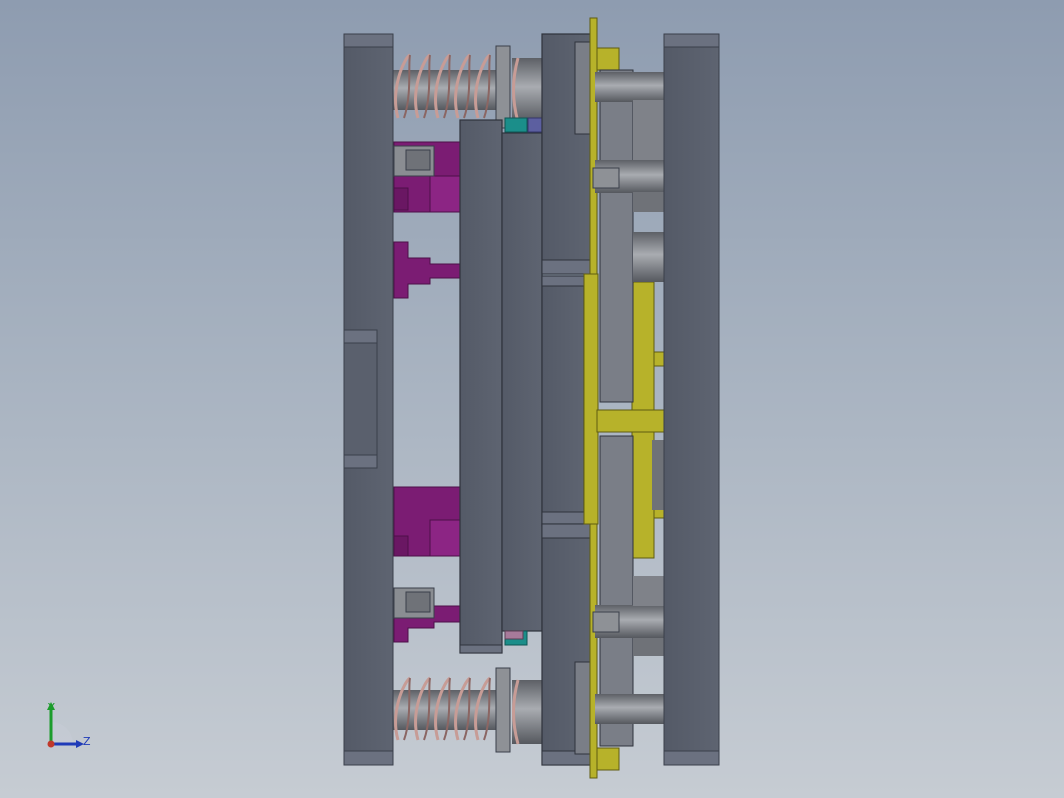 The image size is (1064, 798). Describe the element at coordinates (368, 758) in the screenshot. I see `left-plate-bottom-cap` at that location.